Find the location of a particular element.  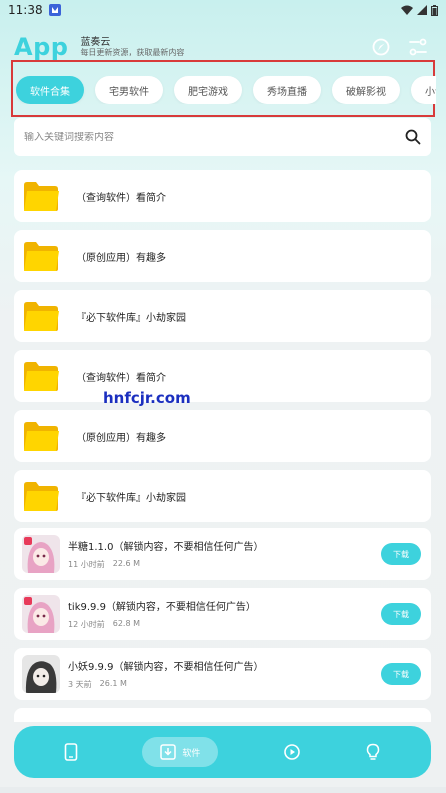

app-header: App 蓝奏云 每日更新资源，获取最新内容 is located at coordinates (224, 47).